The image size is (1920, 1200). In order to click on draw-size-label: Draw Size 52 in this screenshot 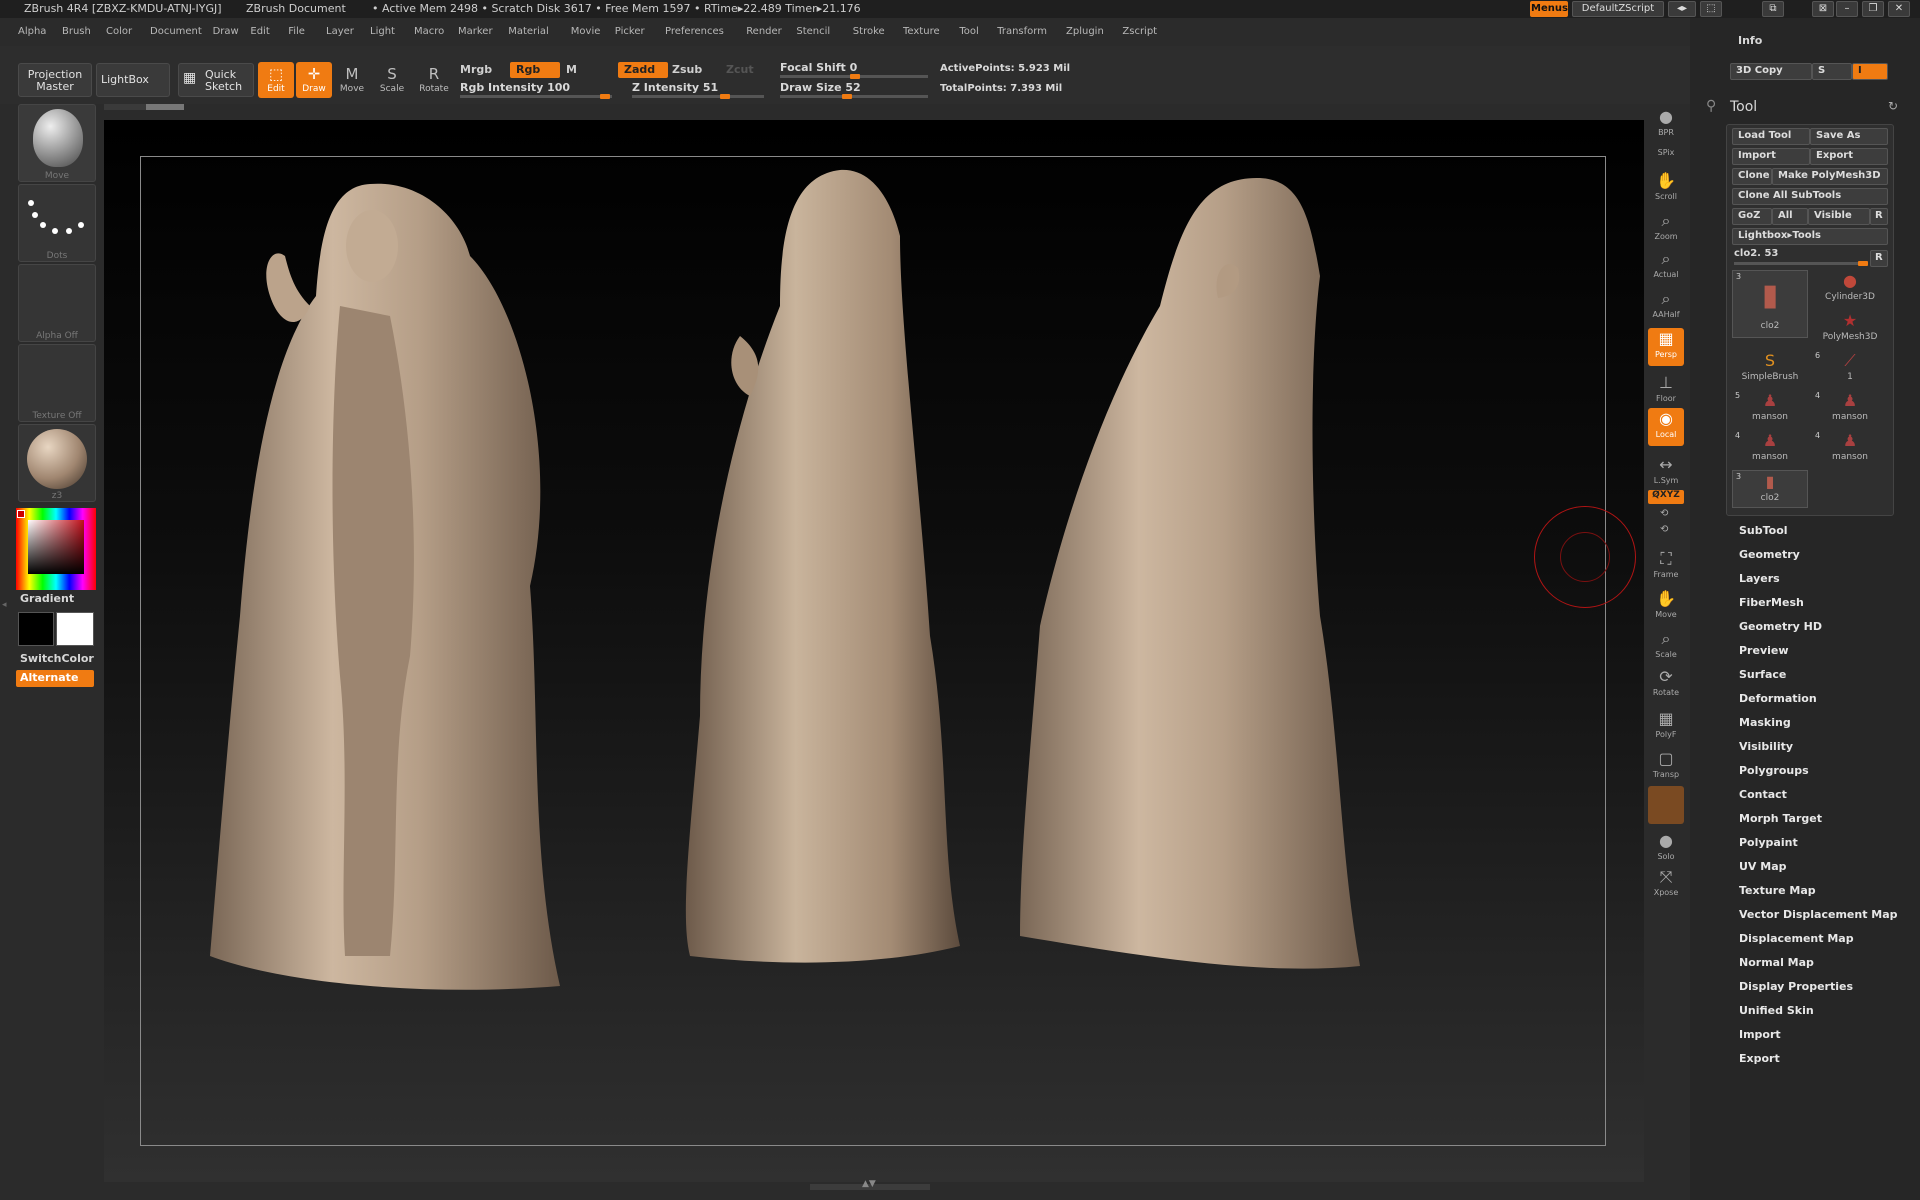, I will do `click(820, 87)`.